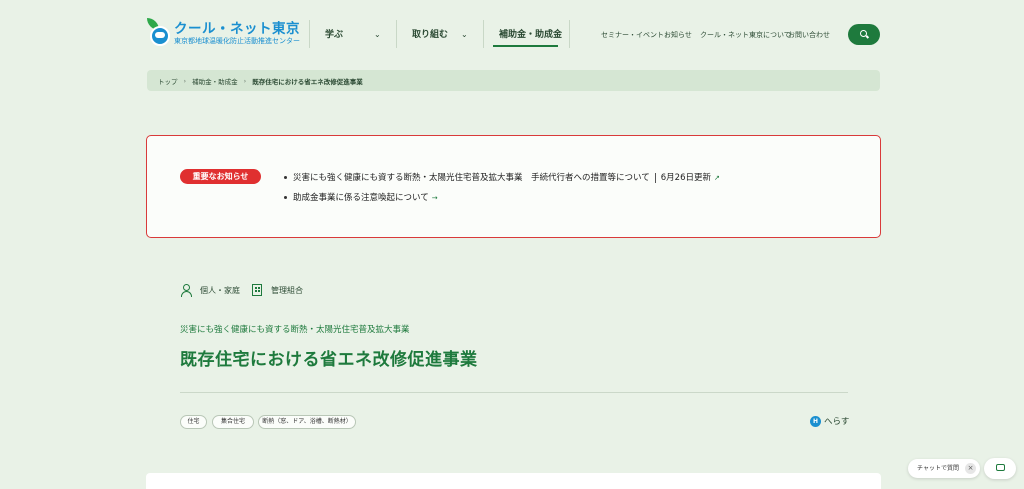 This screenshot has height=489, width=1024. I want to click on content-card, so click(513, 481).